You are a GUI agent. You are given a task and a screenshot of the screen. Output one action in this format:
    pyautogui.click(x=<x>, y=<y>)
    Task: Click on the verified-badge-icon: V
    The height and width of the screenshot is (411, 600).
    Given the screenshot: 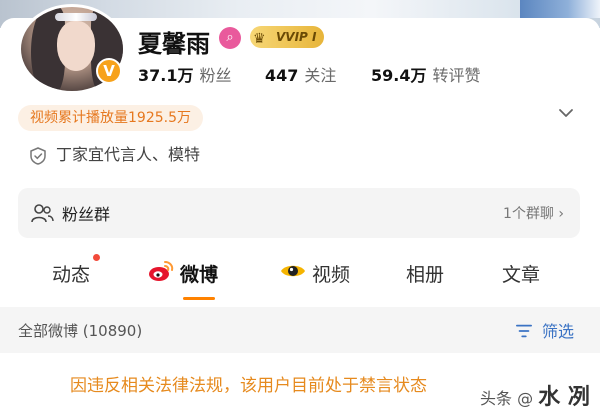 What is the action you would take?
    pyautogui.click(x=109, y=71)
    